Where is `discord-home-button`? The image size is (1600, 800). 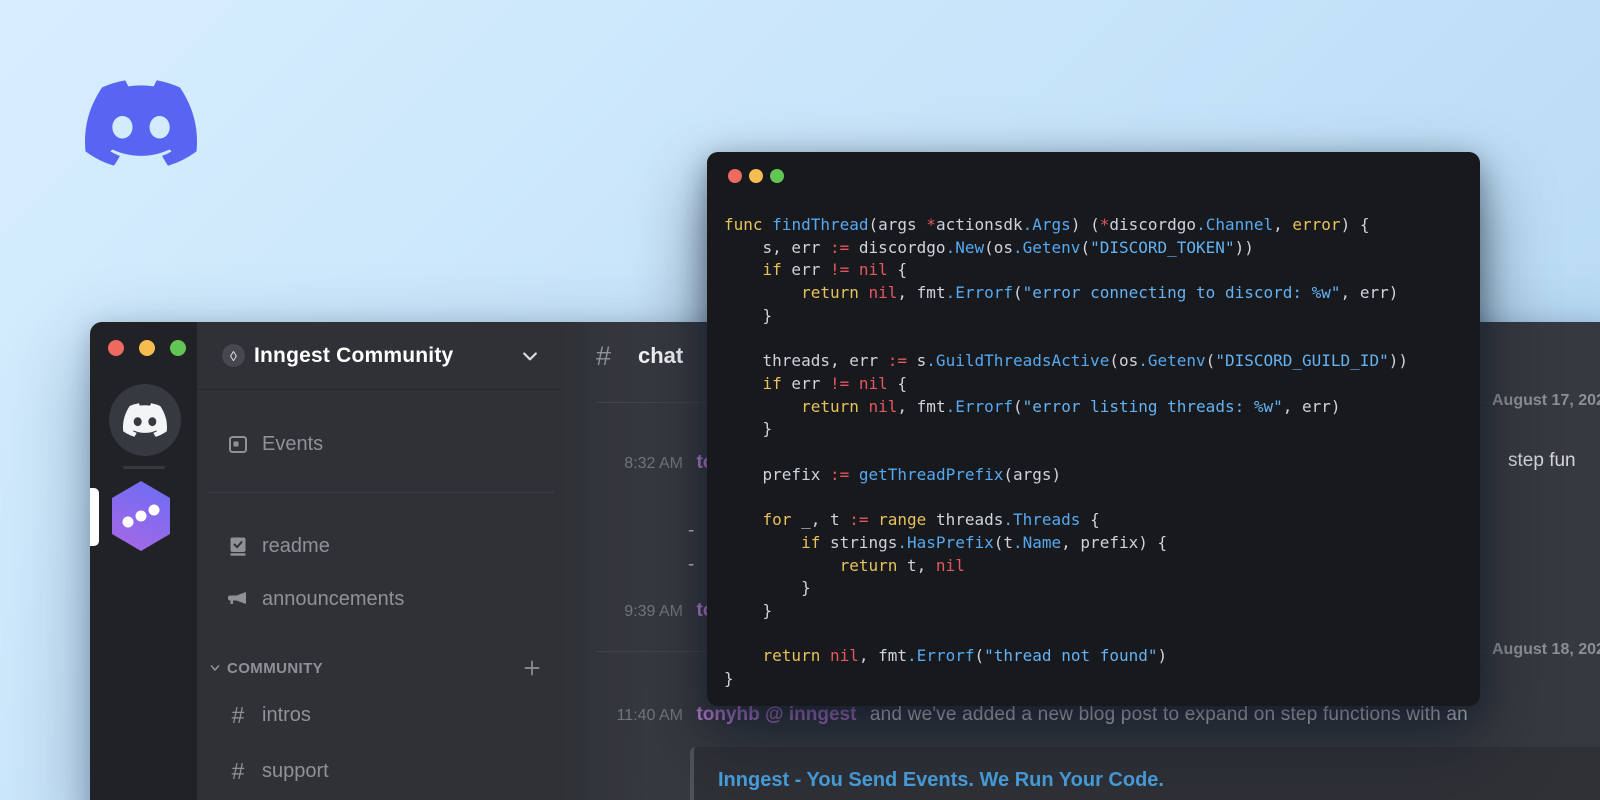
discord-home-button is located at coordinates (145, 420).